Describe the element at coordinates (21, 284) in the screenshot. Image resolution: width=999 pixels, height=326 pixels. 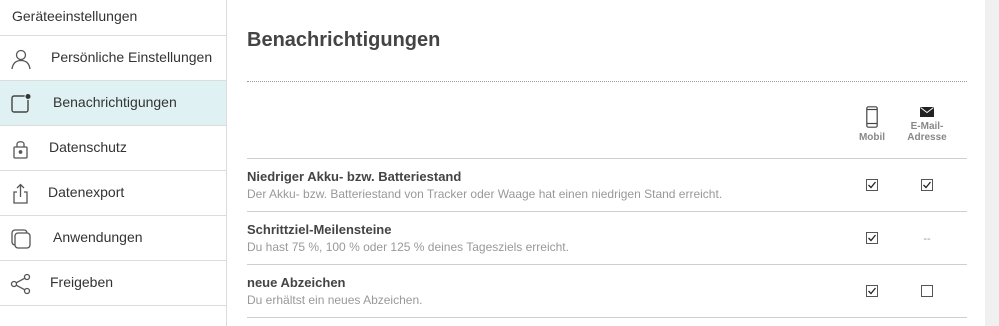
I see `share-icon` at that location.